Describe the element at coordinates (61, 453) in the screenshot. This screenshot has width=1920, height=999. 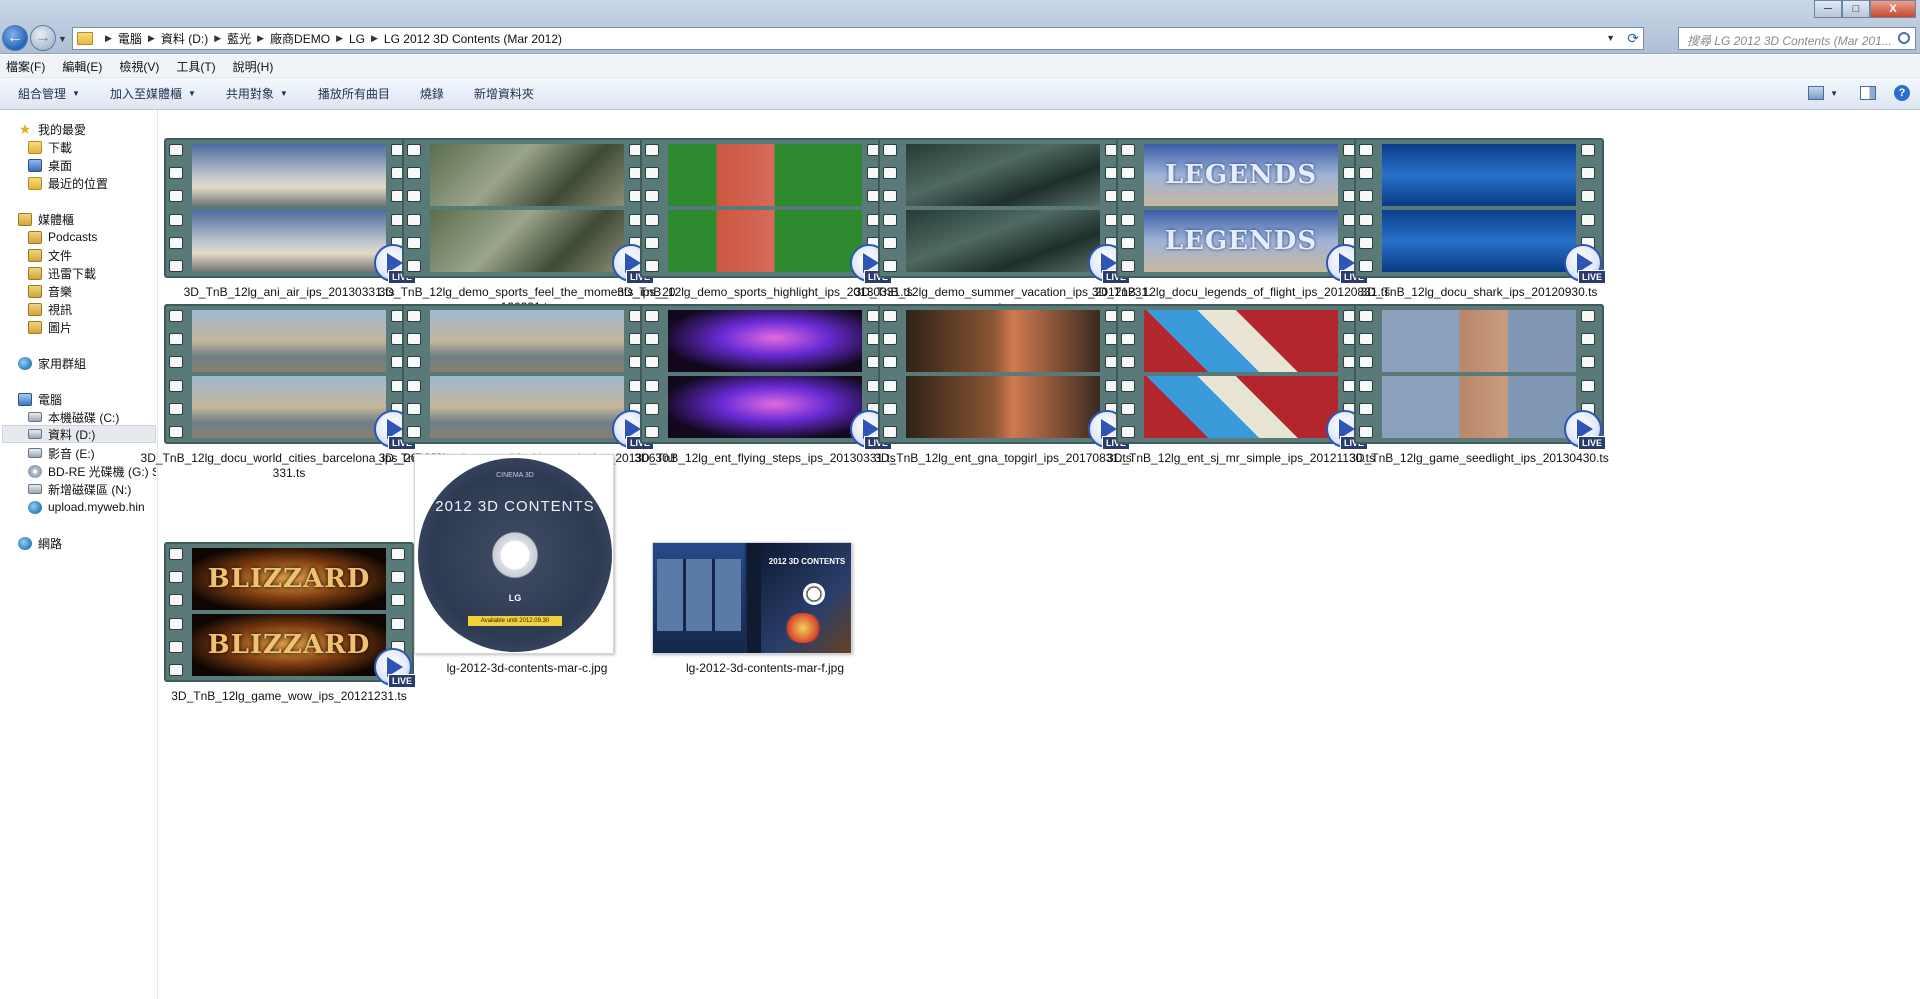
I see `nav-drive-e: 影音 (E:)` at that location.